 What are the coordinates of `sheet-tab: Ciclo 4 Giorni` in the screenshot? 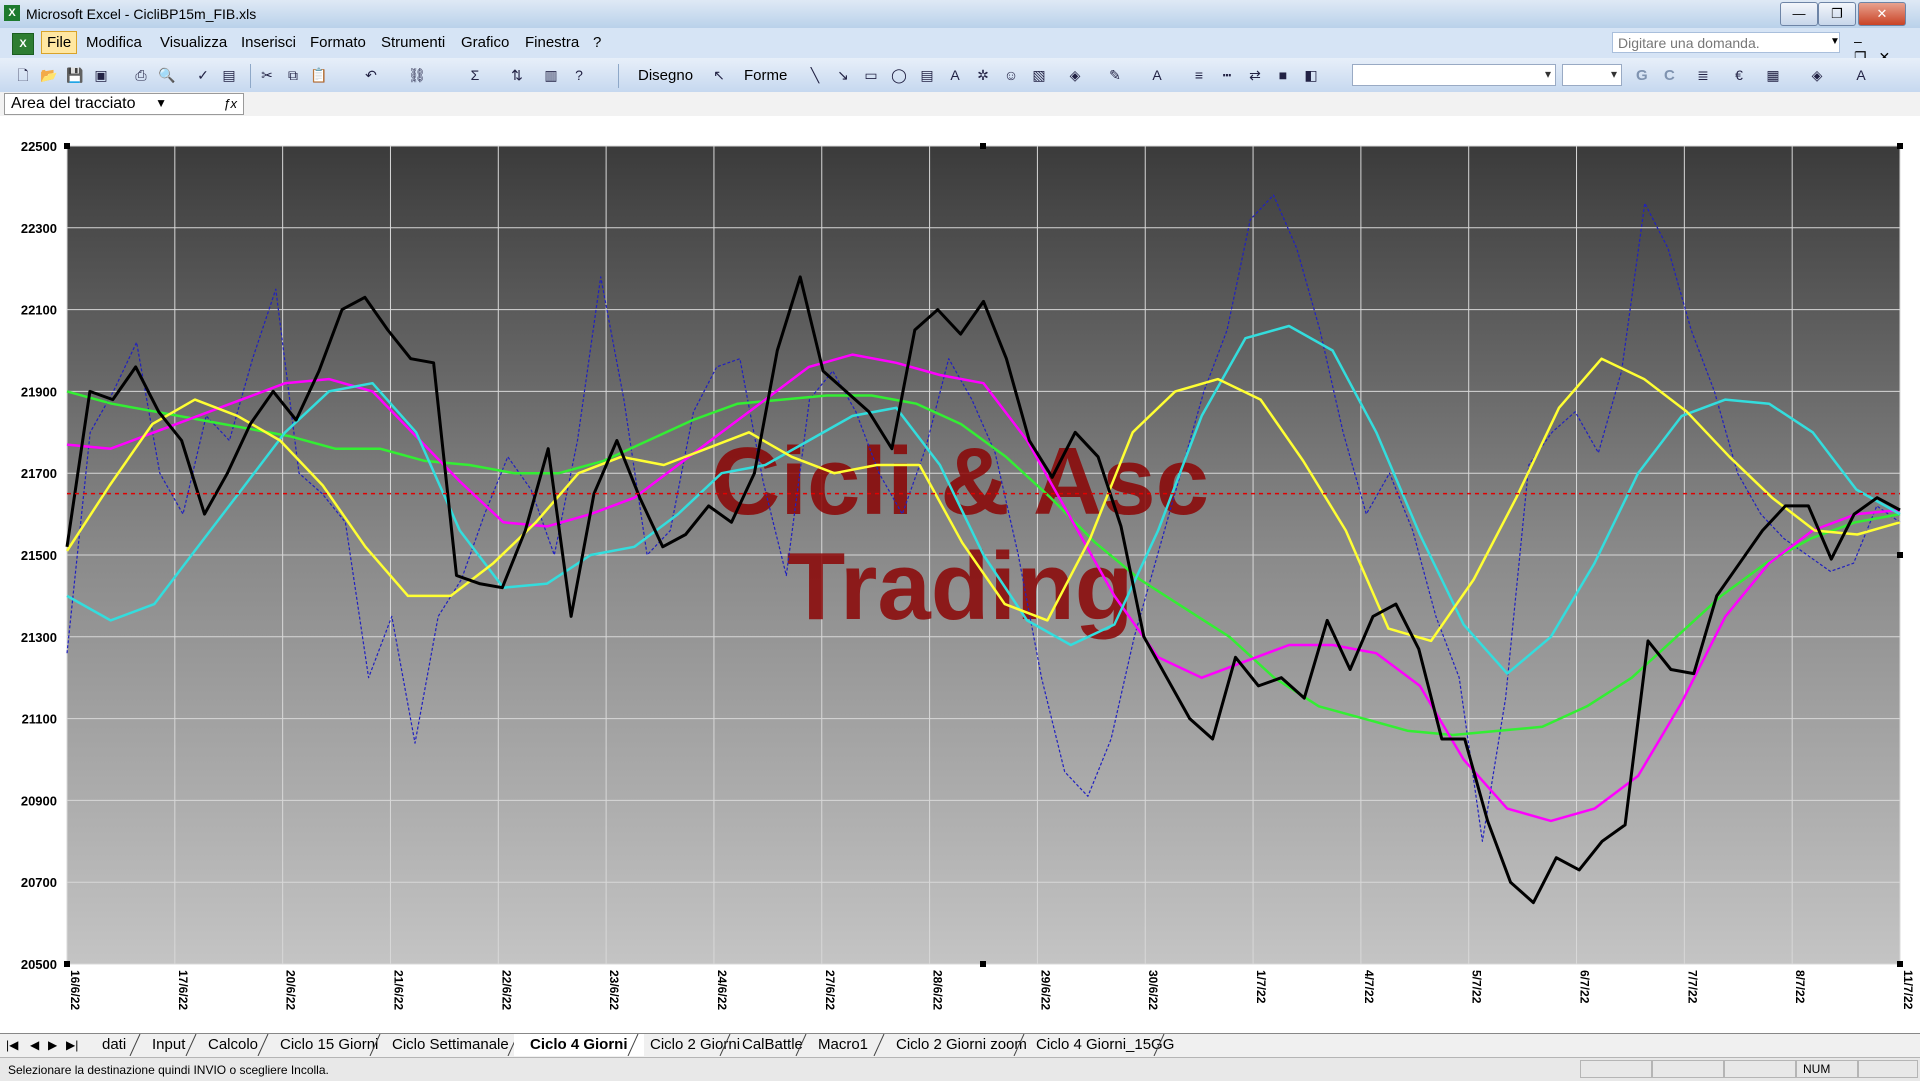 It's located at (579, 1045).